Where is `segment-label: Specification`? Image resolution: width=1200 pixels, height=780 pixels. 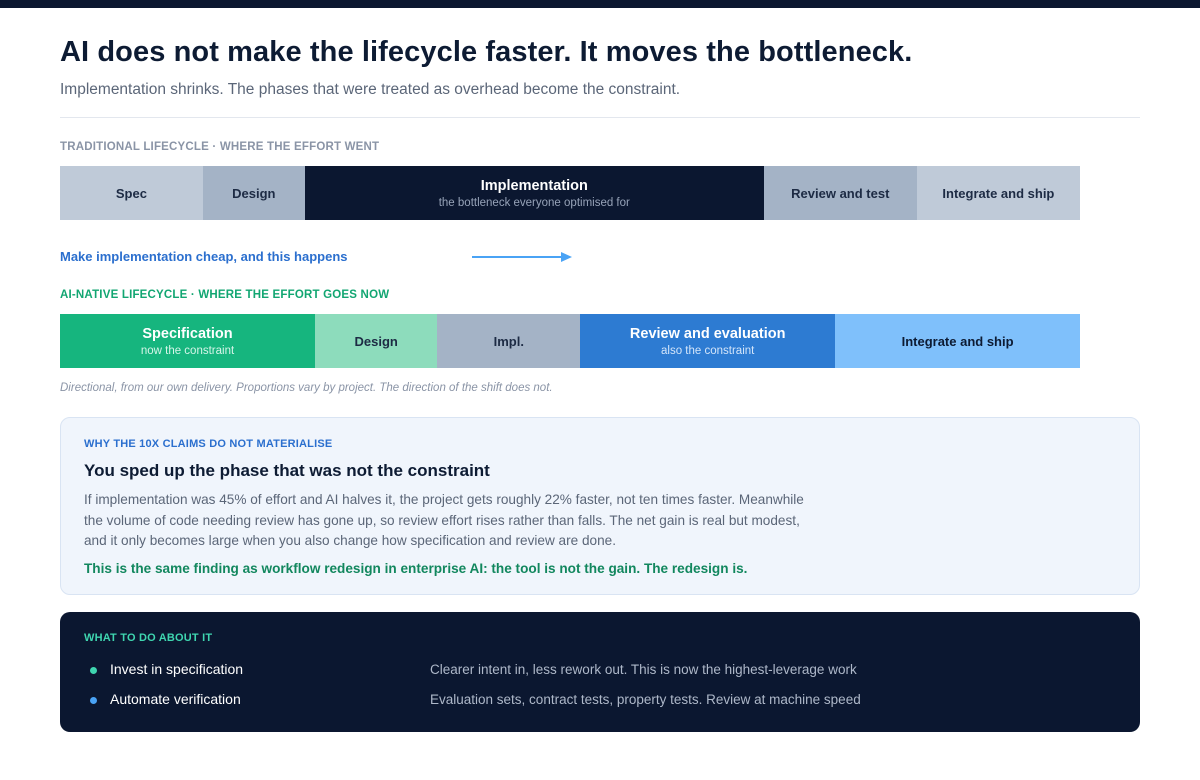 segment-label: Specification is located at coordinates (187, 333).